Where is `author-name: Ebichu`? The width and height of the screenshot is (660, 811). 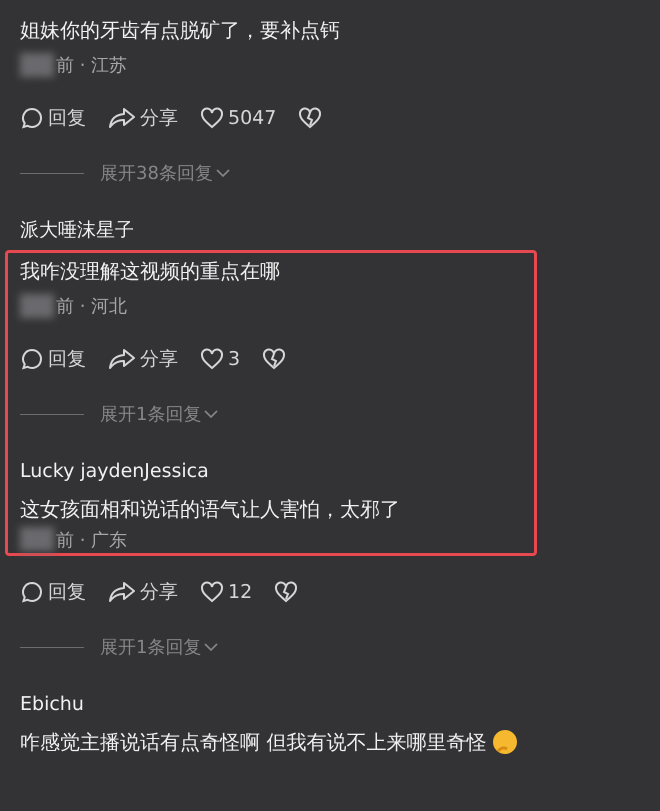 author-name: Ebichu is located at coordinates (52, 704).